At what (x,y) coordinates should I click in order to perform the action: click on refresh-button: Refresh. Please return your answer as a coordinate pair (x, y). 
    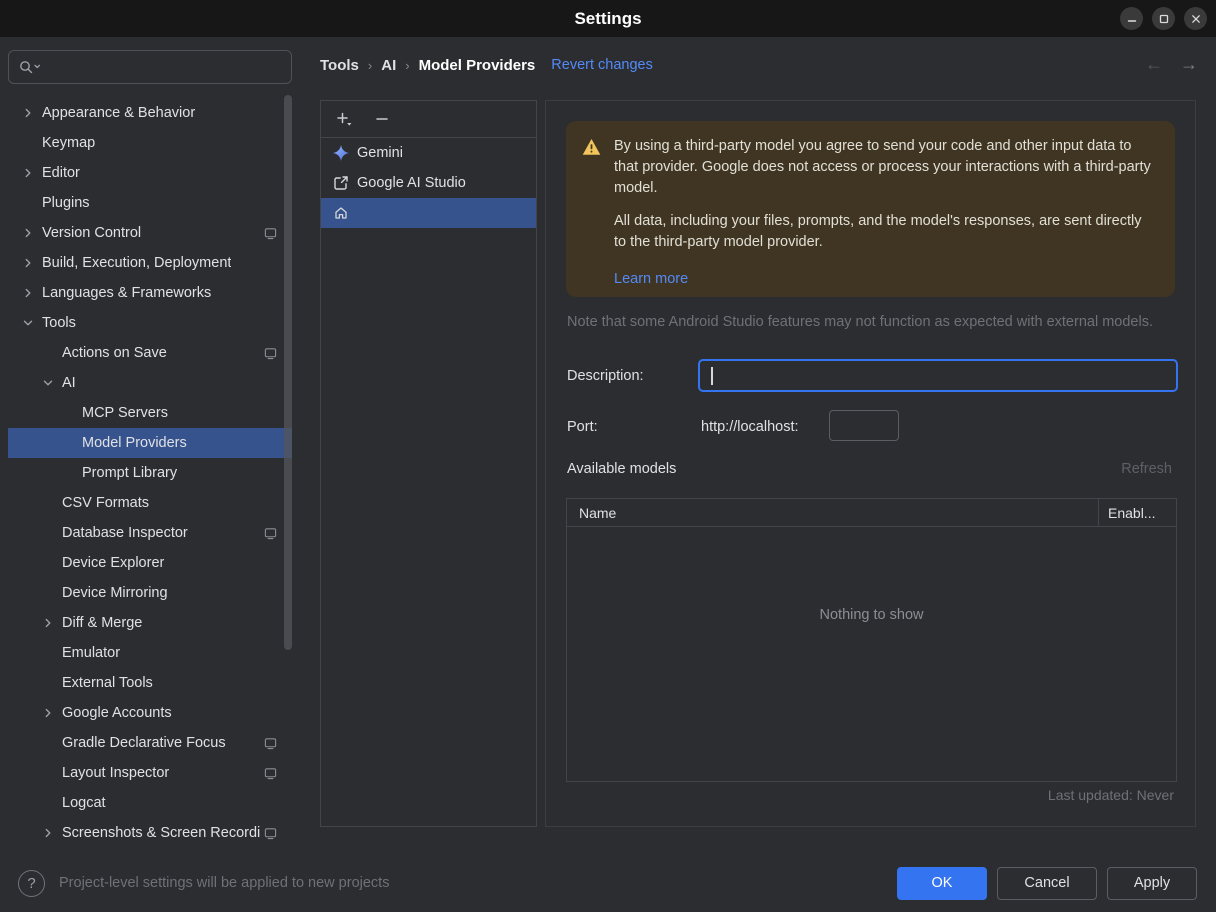
    Looking at the image, I should click on (1146, 469).